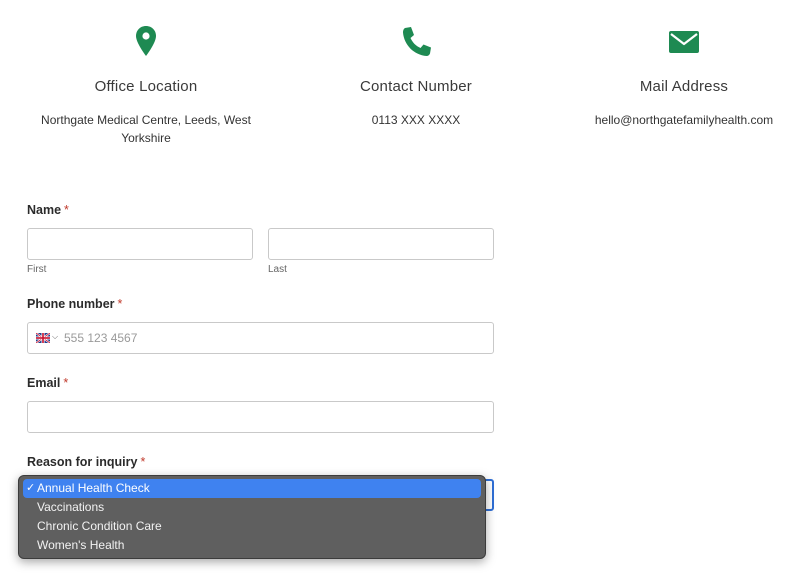 This screenshot has height=575, width=800. I want to click on phone-label: Phone number *, so click(74, 304).